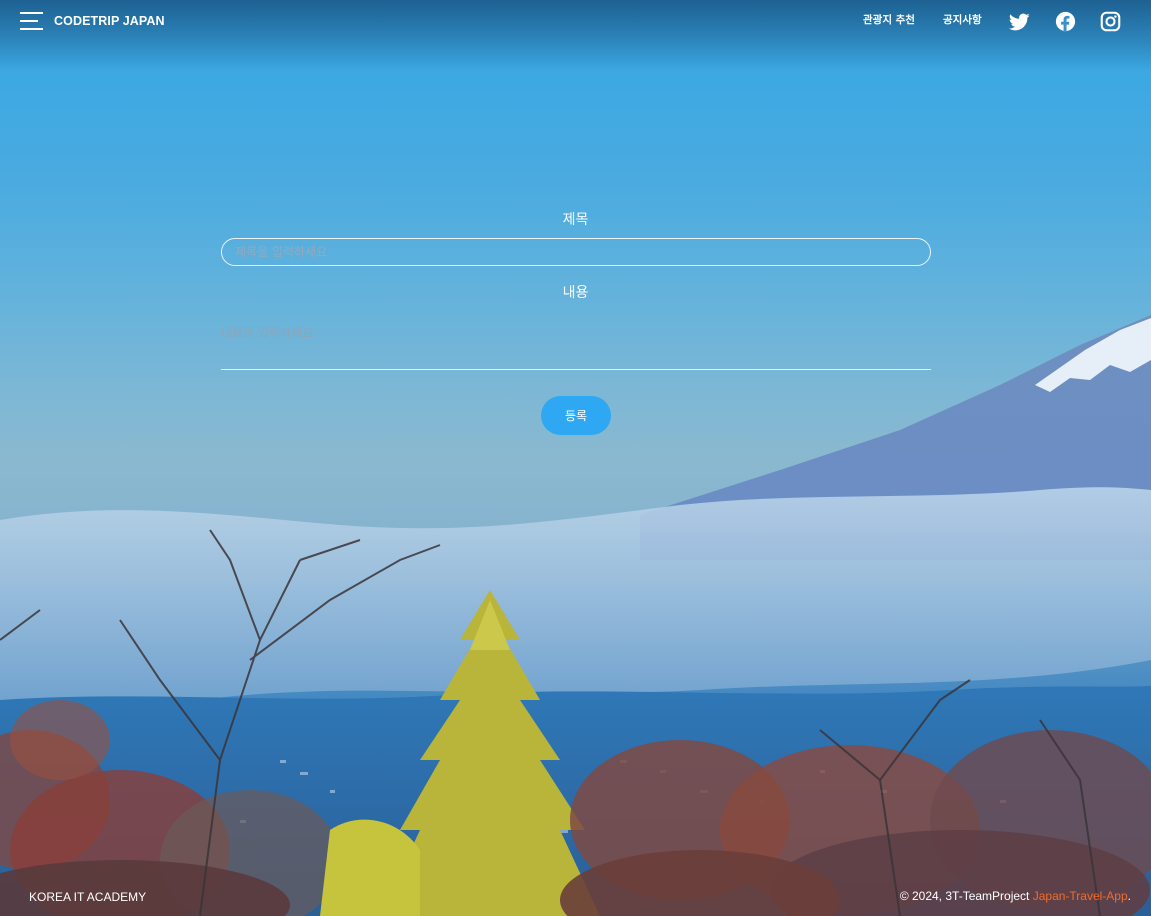  Describe the element at coordinates (88, 897) in the screenshot. I see `footer-academy: KOREA IT ACADEMY` at that location.